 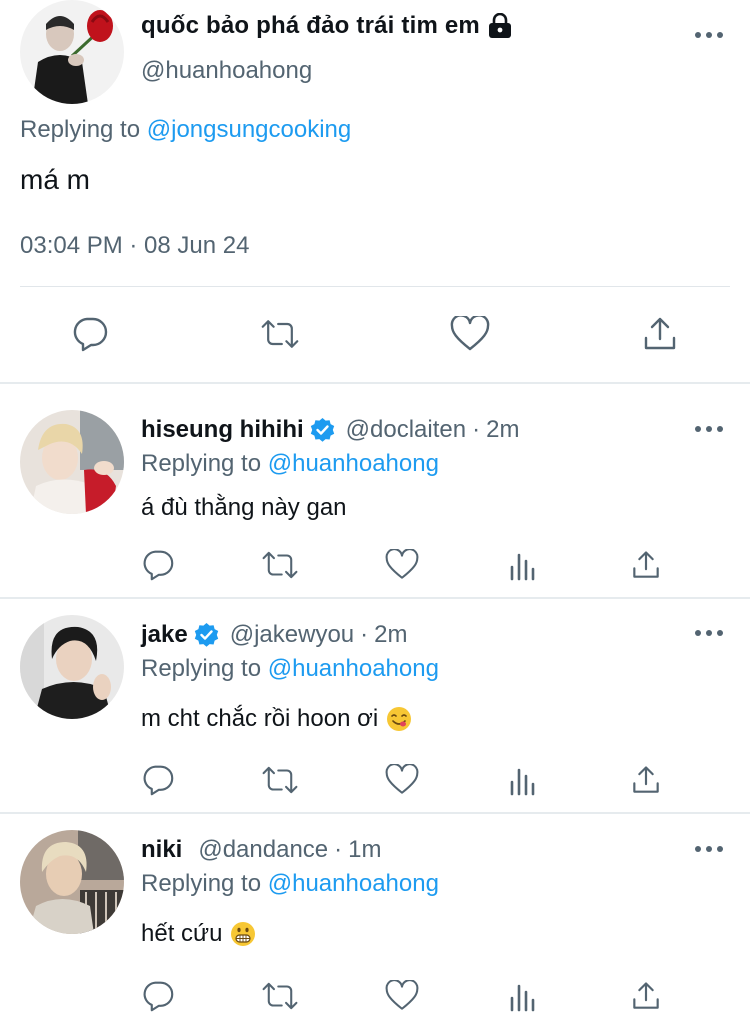 I want to click on yum-emoji-icon, so click(x=399, y=719).